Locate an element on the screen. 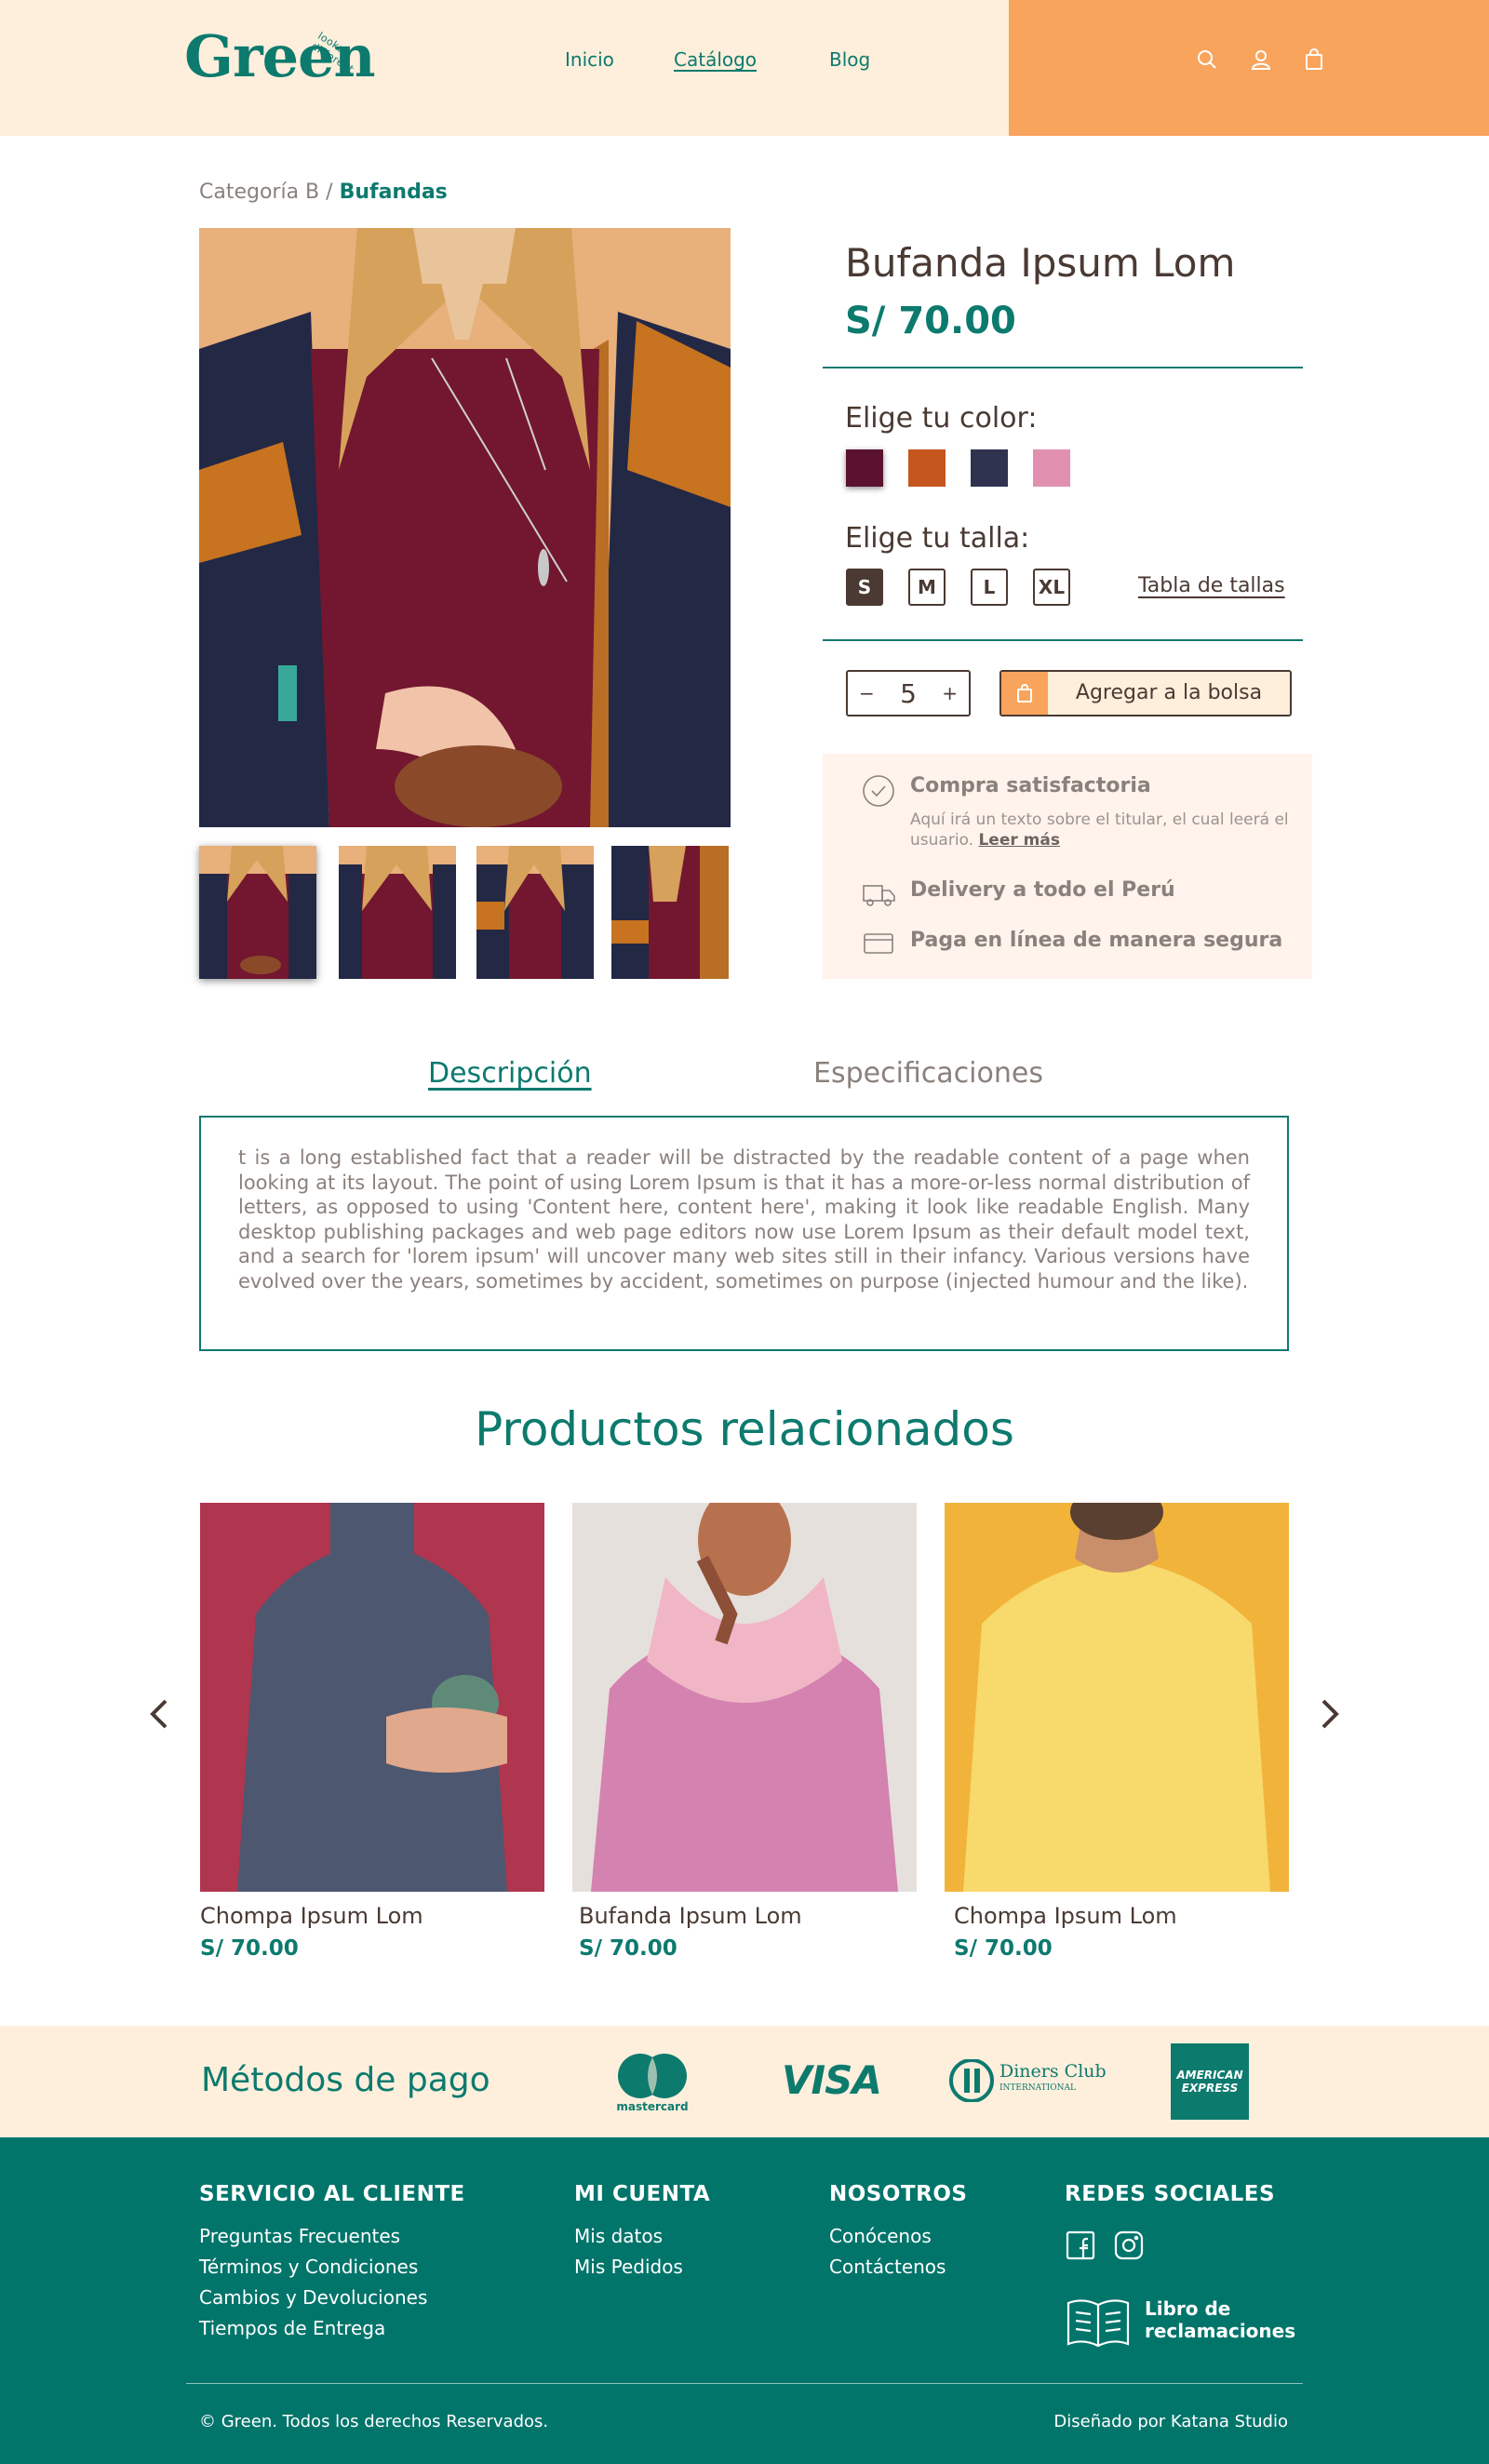  color-swatch-pink is located at coordinates (1051, 468).